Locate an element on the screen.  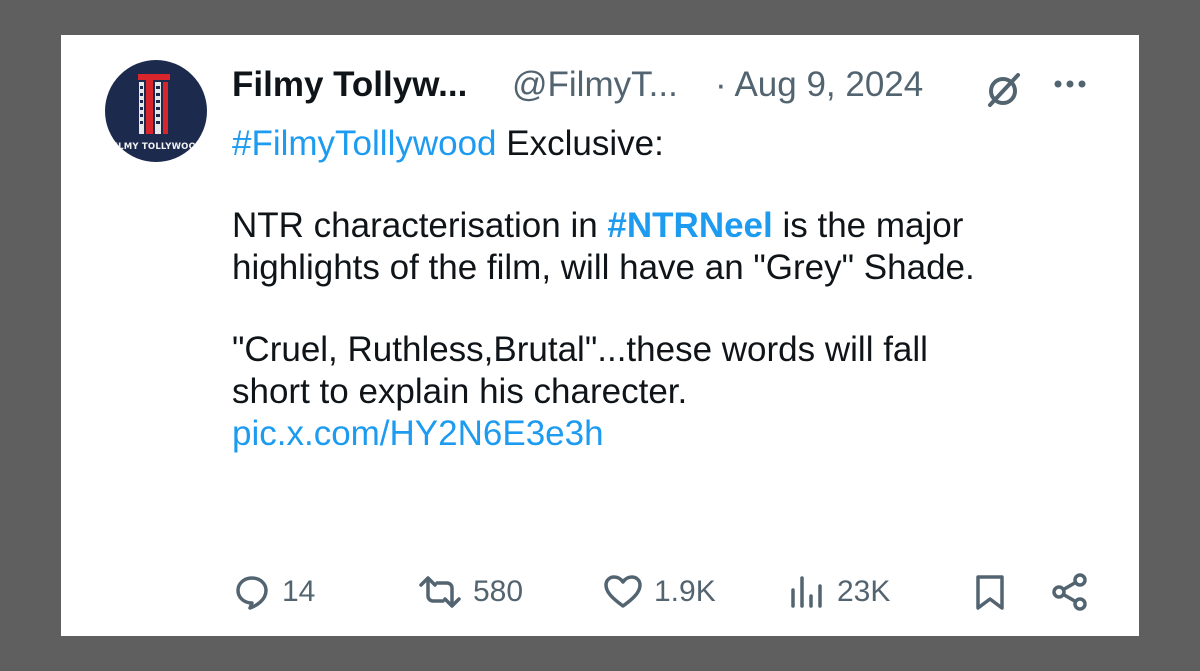
reply-count: 14 is located at coordinates (299, 591).